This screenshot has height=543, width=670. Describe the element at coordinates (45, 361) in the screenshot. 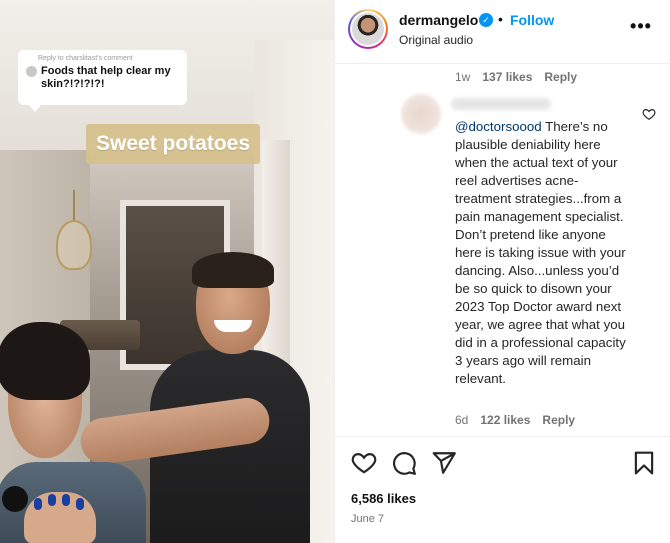

I see `creator-hair` at that location.